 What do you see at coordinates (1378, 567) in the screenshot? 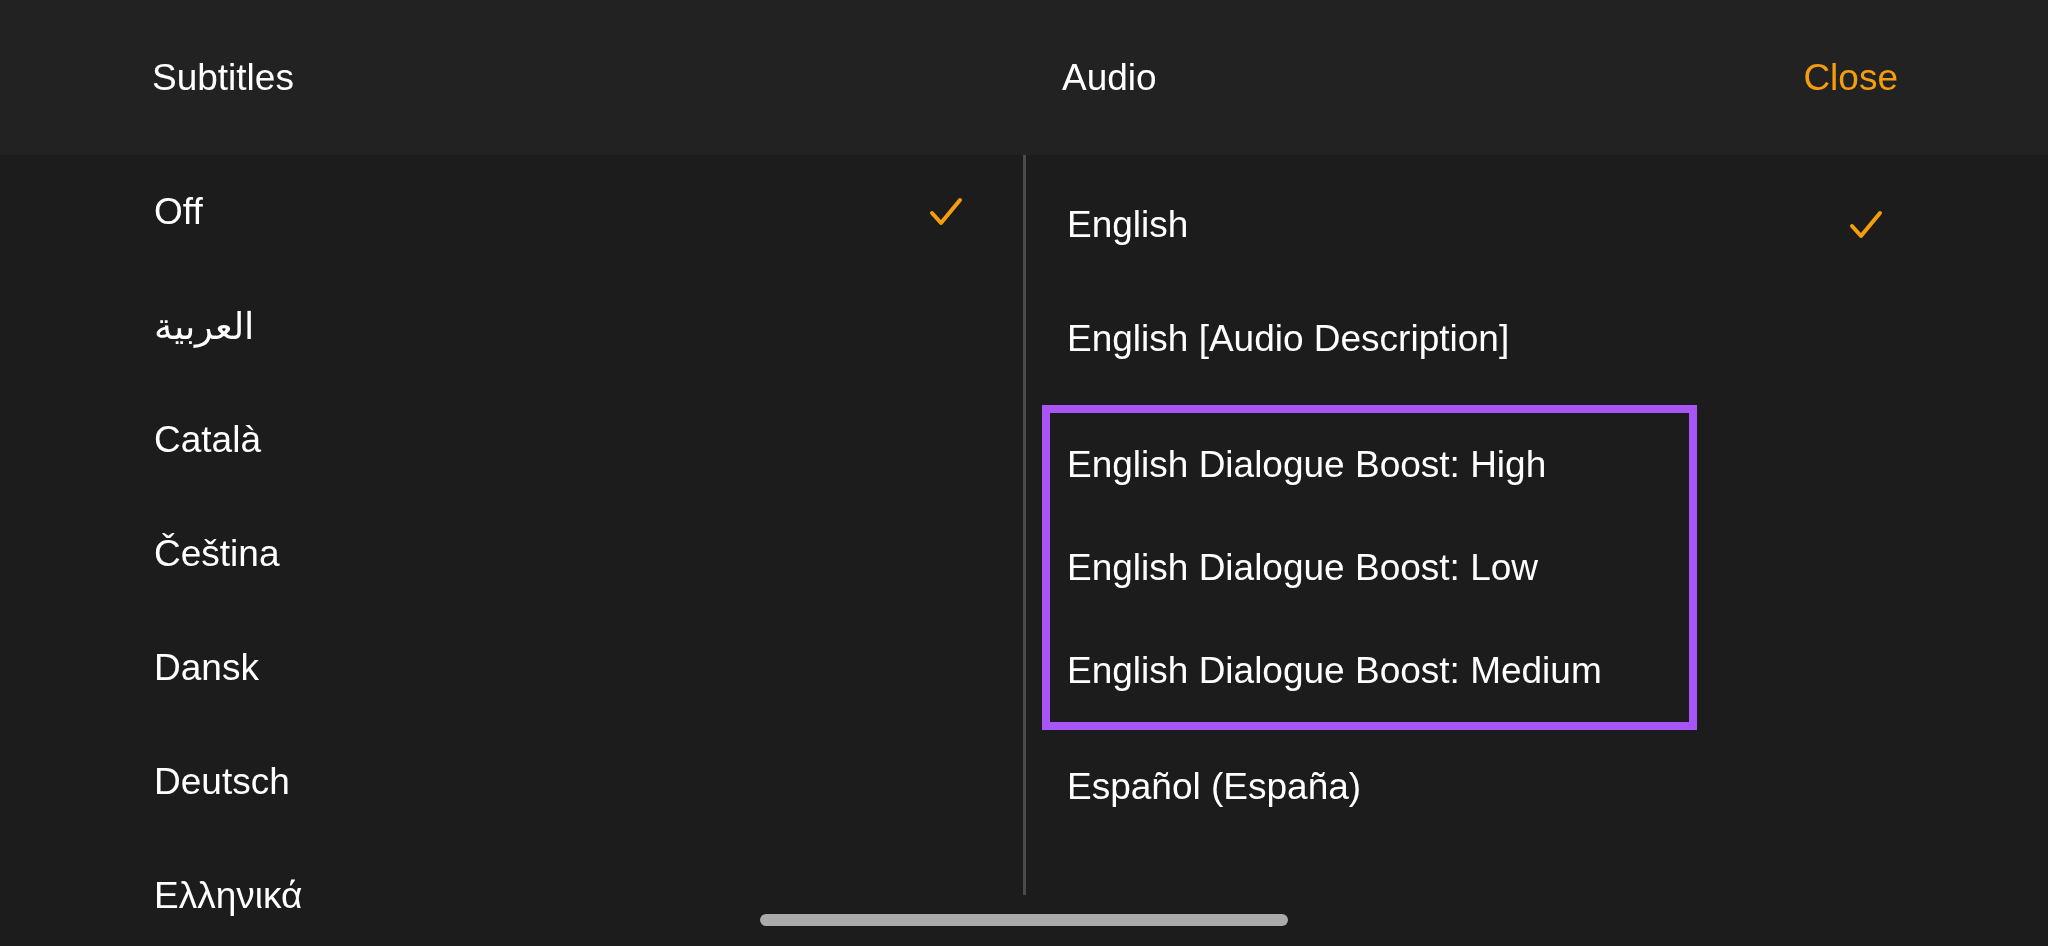
I see `audio-option: English Dialogue Boost: Low` at bounding box center [1378, 567].